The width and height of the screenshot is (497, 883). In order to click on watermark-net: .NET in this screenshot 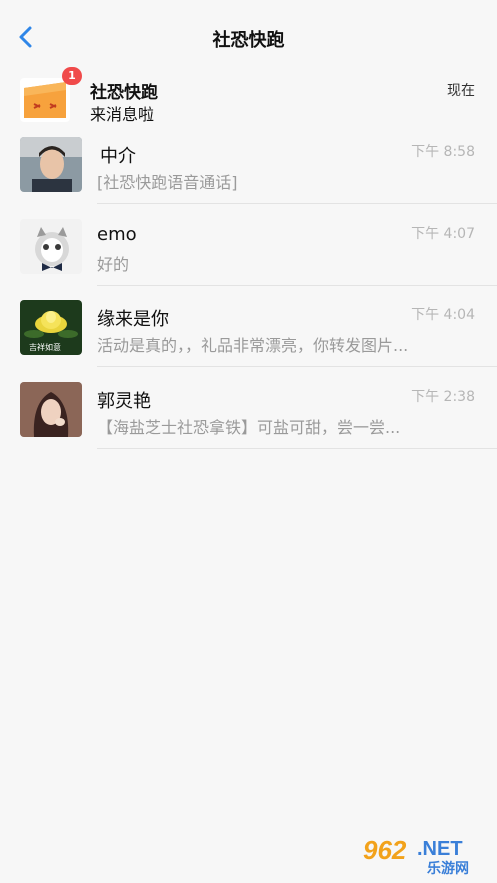, I will do `click(440, 849)`.